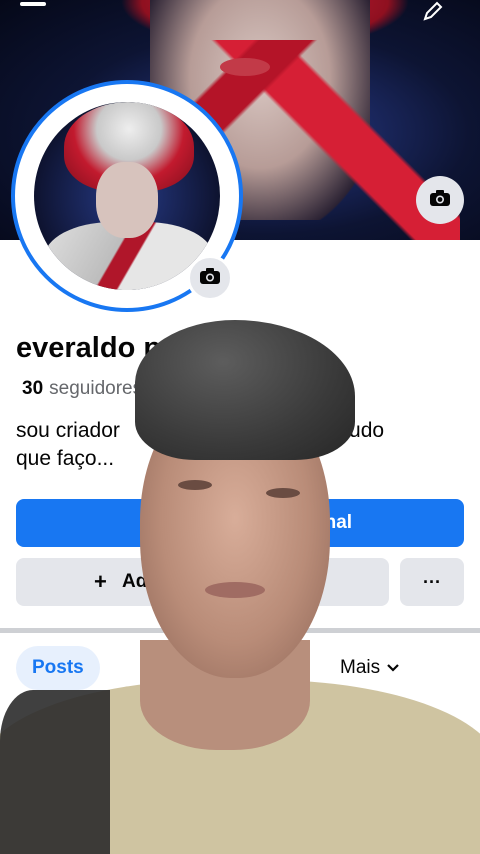  I want to click on profile-tabs: Posts tos Mais, so click(241, 669).